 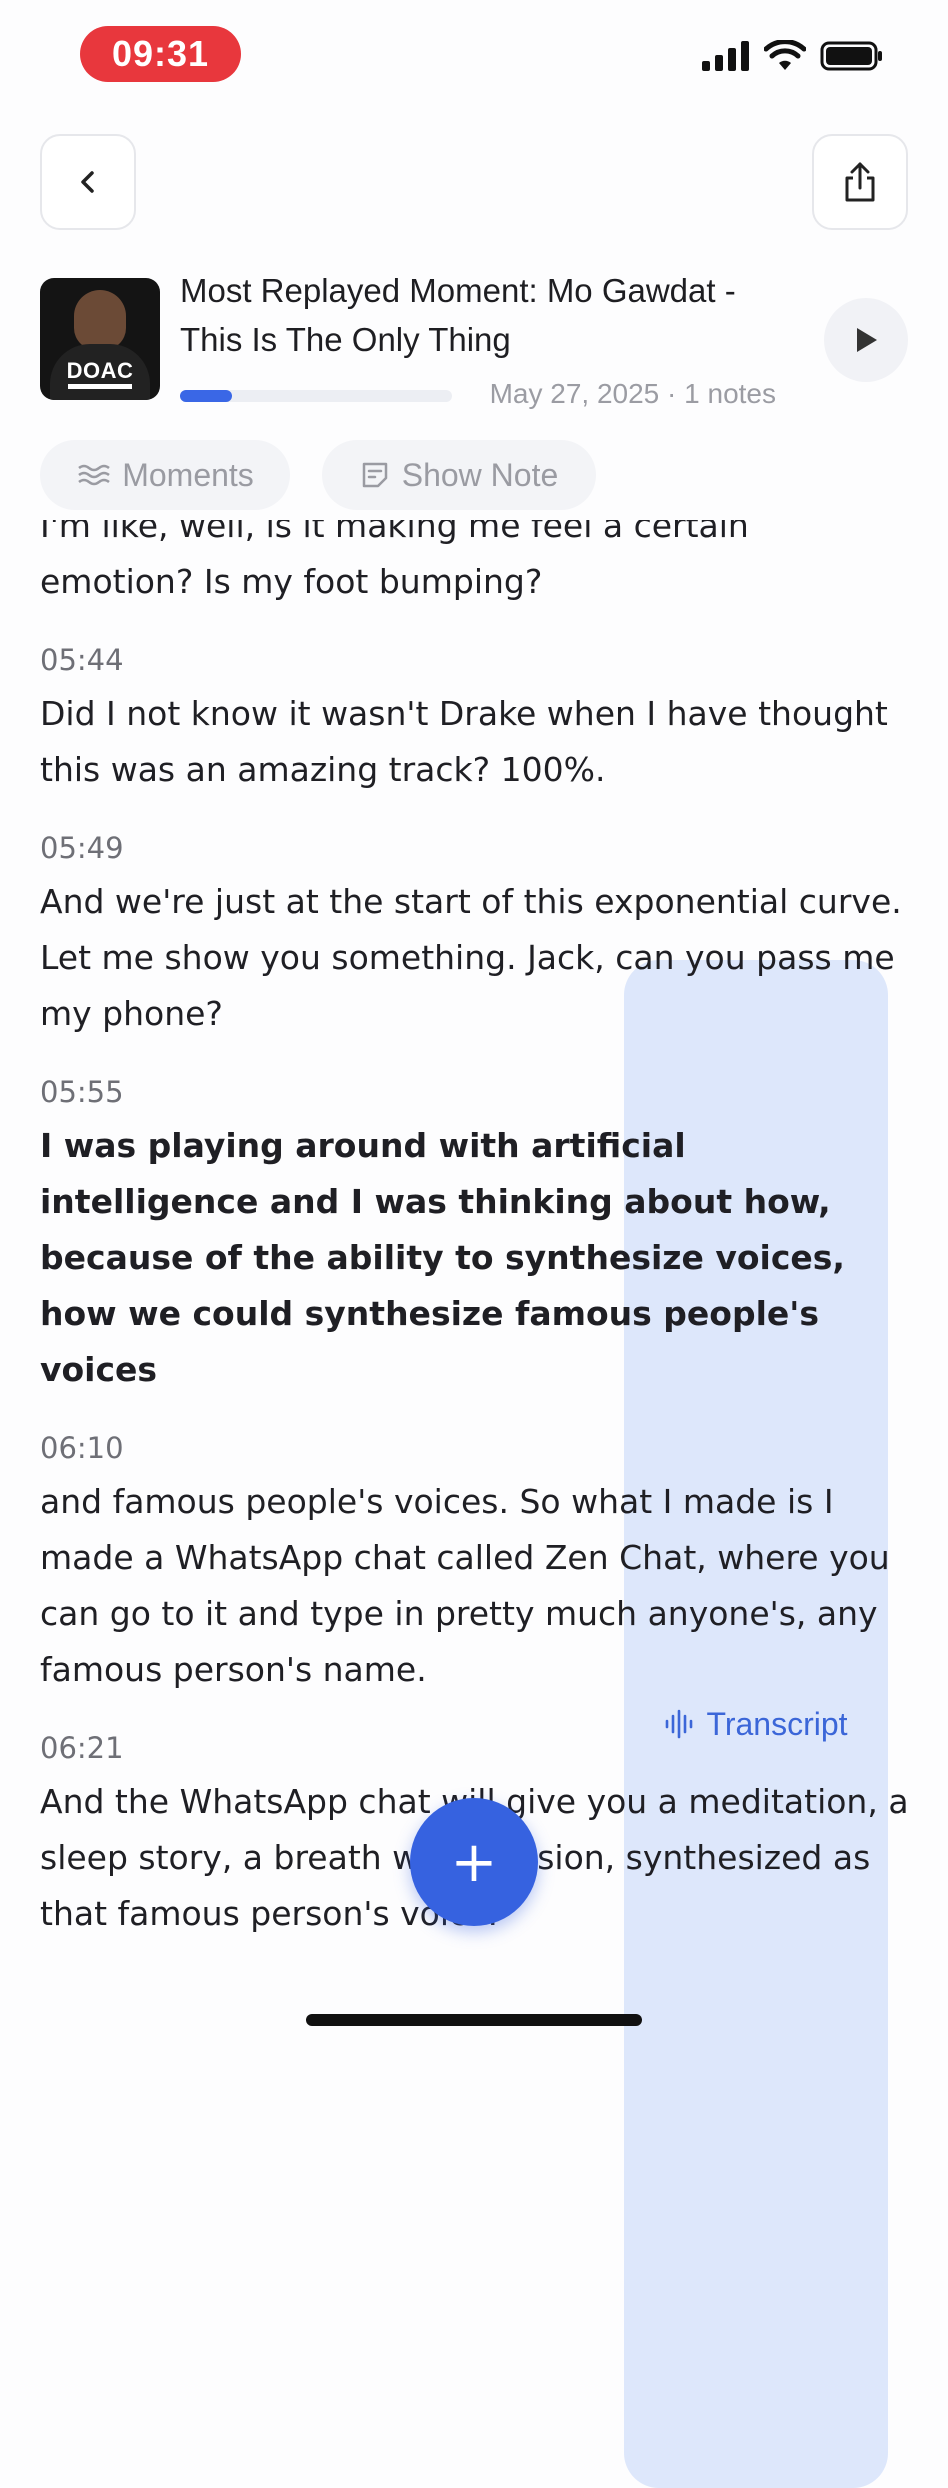 I want to click on tab-show-note-label: Show Note, so click(x=480, y=474).